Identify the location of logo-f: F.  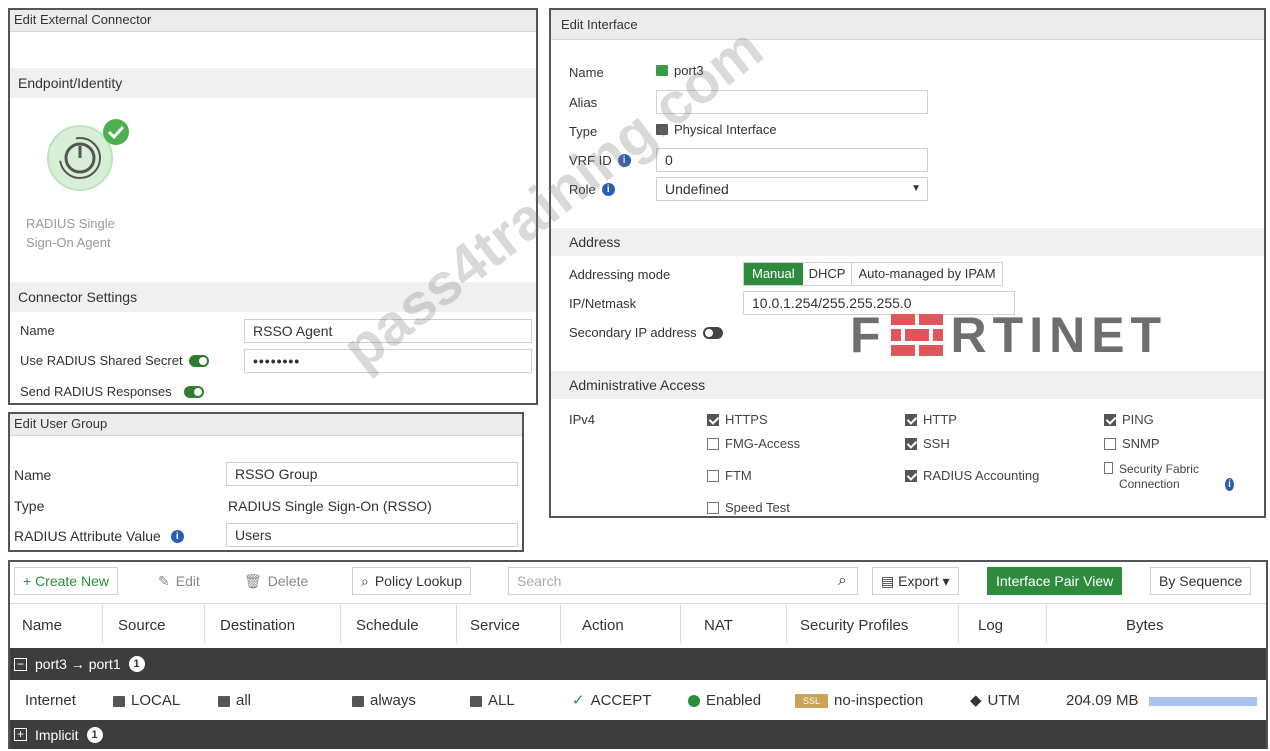
(867, 335).